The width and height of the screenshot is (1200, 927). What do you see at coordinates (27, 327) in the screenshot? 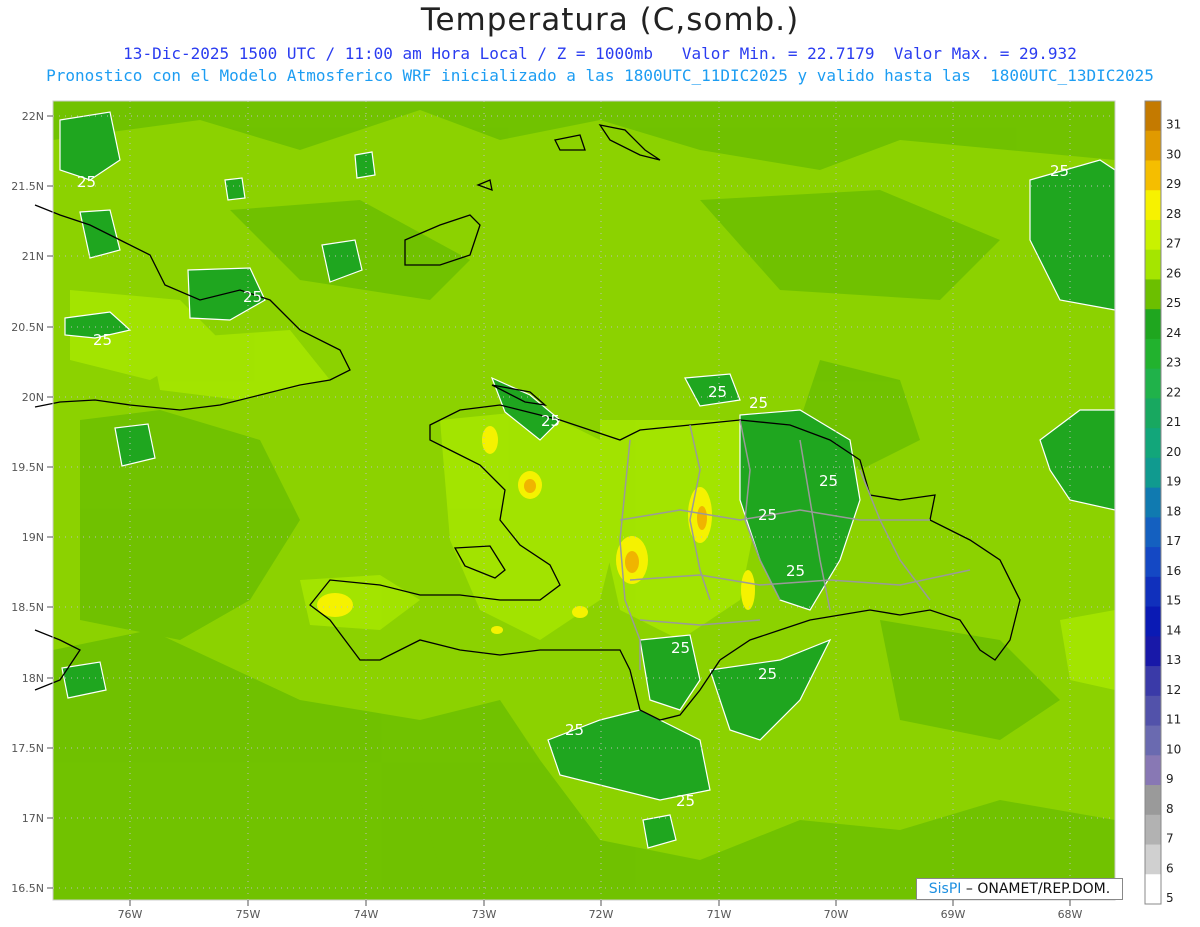
I see `lat-tick-label: 20.5N` at bounding box center [27, 327].